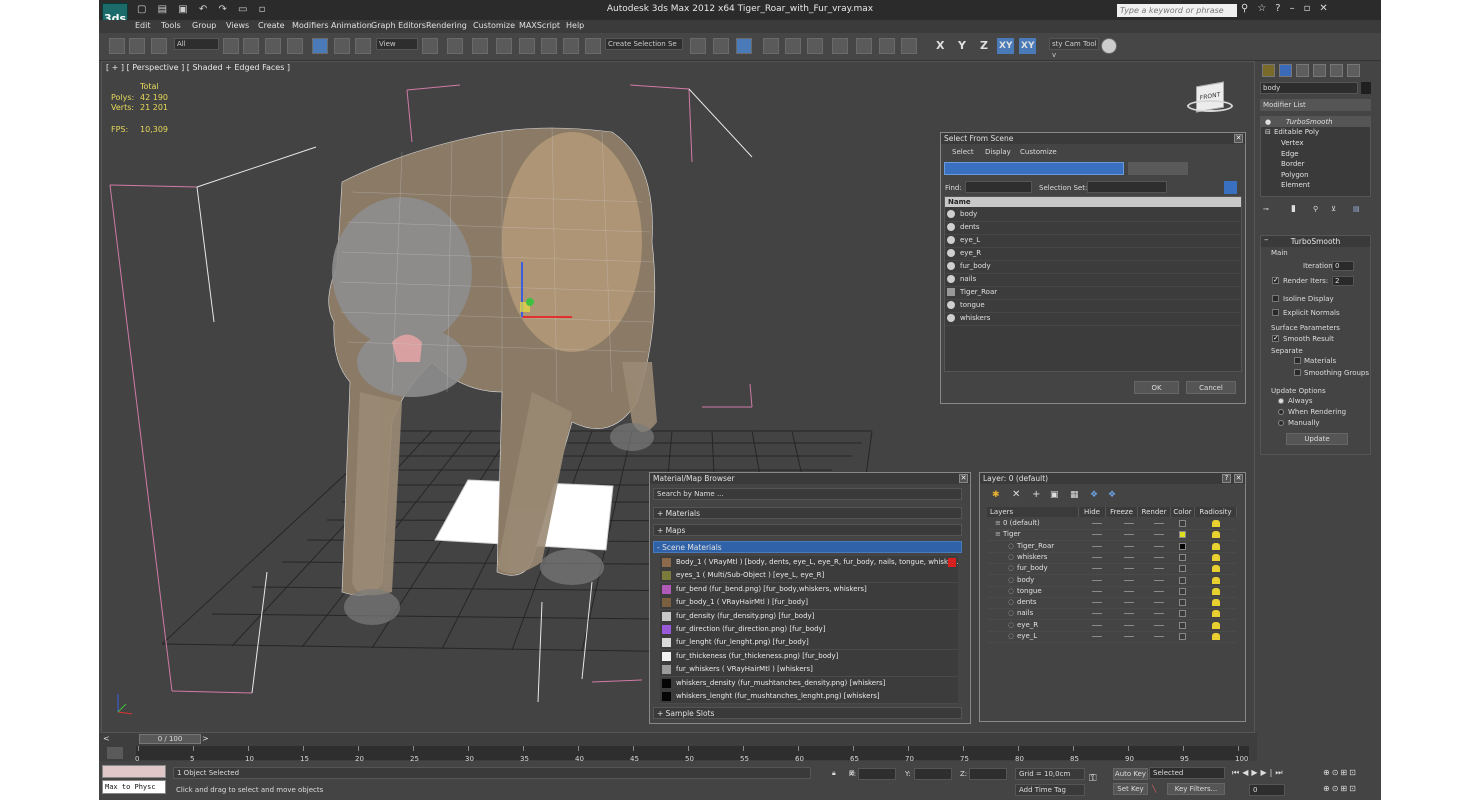  I want to click on object-color-swatch, so click(1366, 88).